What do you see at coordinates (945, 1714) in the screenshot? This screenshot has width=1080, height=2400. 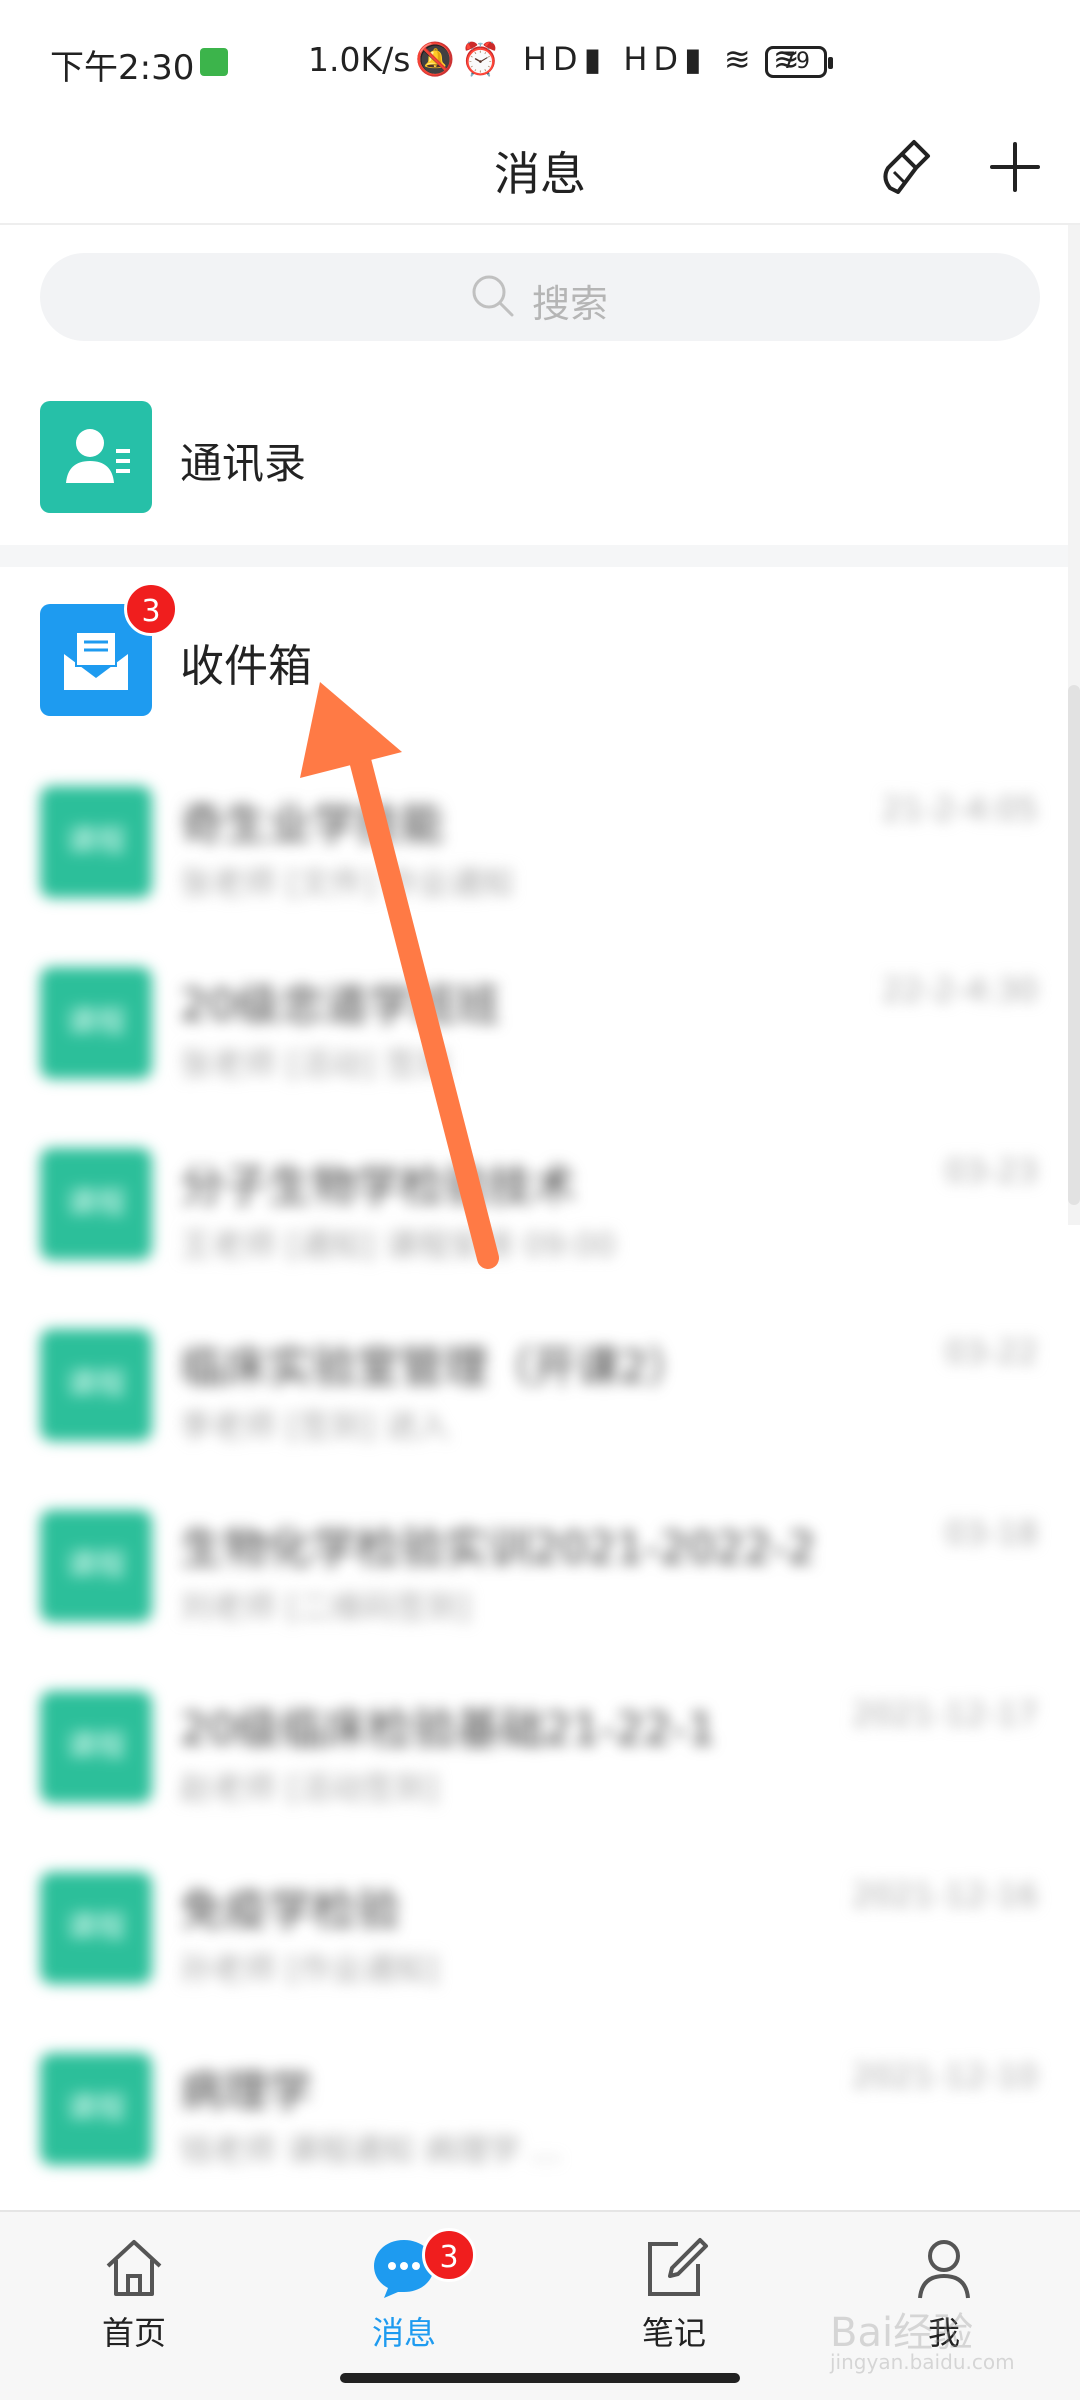 I see `chat-time: 2021-12-17` at bounding box center [945, 1714].